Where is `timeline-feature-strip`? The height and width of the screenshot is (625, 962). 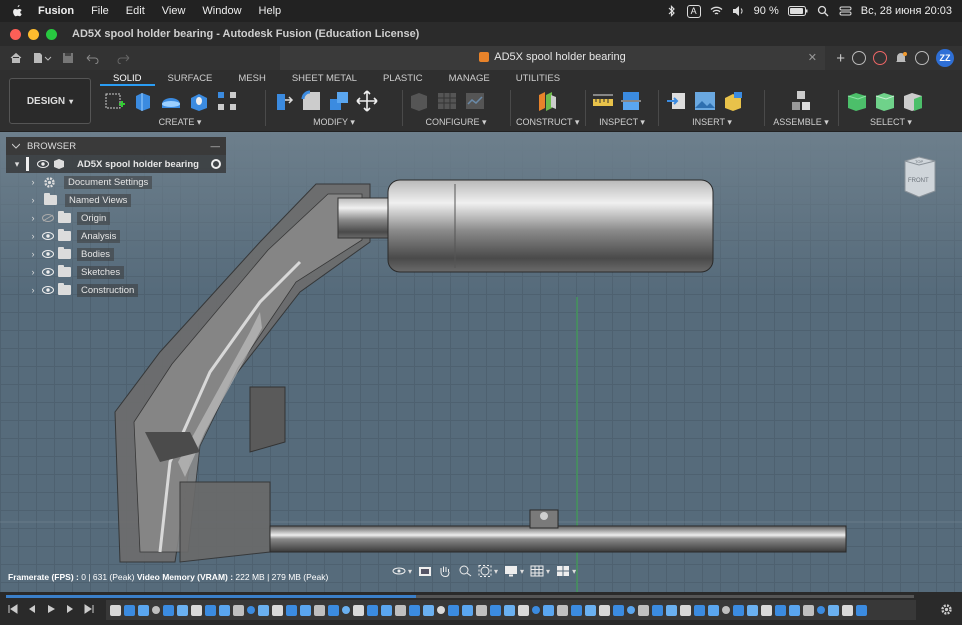
timeline-feature-strip is located at coordinates (511, 610).